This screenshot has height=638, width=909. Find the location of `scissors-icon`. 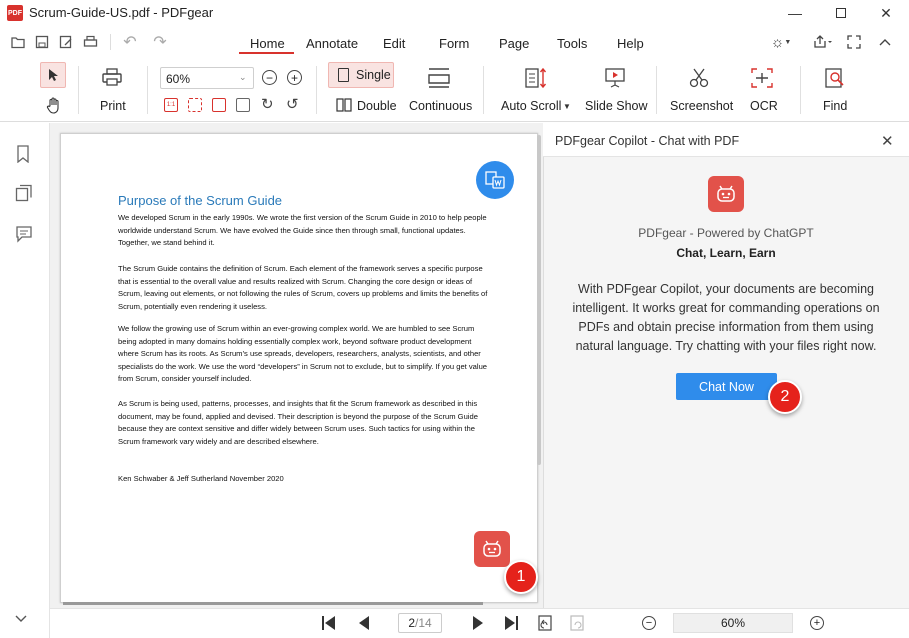

scissors-icon is located at coordinates (699, 79).